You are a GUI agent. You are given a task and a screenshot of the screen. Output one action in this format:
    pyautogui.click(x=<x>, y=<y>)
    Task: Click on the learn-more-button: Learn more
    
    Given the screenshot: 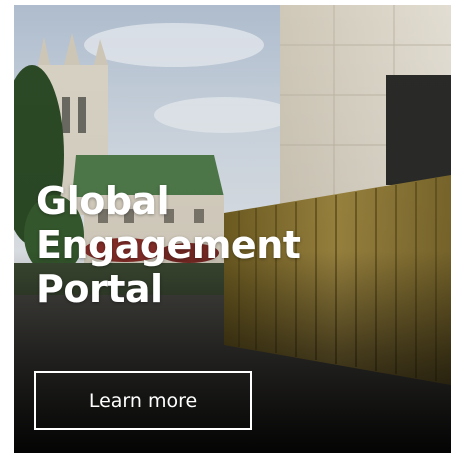 What is the action you would take?
    pyautogui.click(x=143, y=400)
    